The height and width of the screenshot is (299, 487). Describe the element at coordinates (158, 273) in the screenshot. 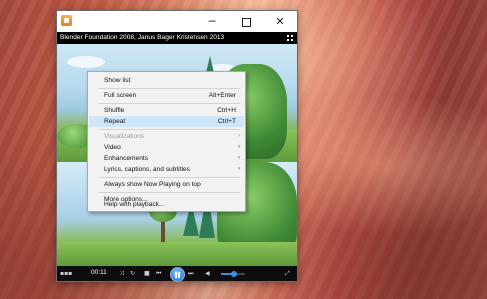

I see `previous-button: ⏮` at that location.